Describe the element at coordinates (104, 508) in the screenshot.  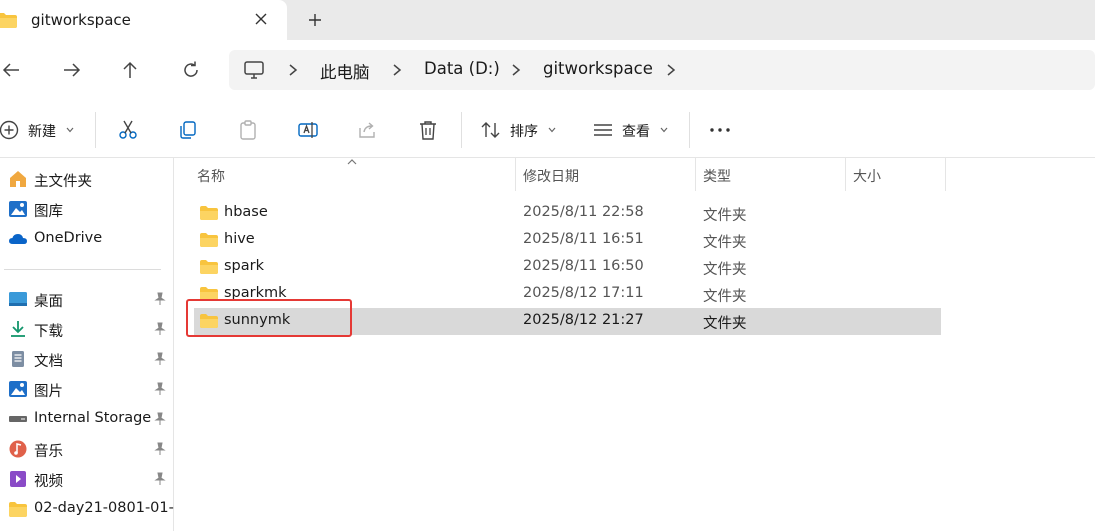
I see `sidebar-item-label: 02-day21-0801-01-` at that location.